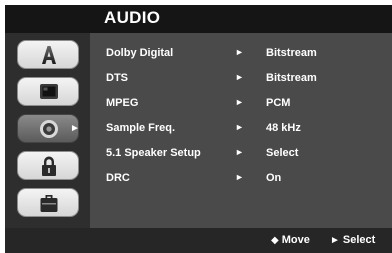 The height and width of the screenshot is (253, 392). What do you see at coordinates (283, 128) in the screenshot?
I see `setting-value: 48 kHz` at bounding box center [283, 128].